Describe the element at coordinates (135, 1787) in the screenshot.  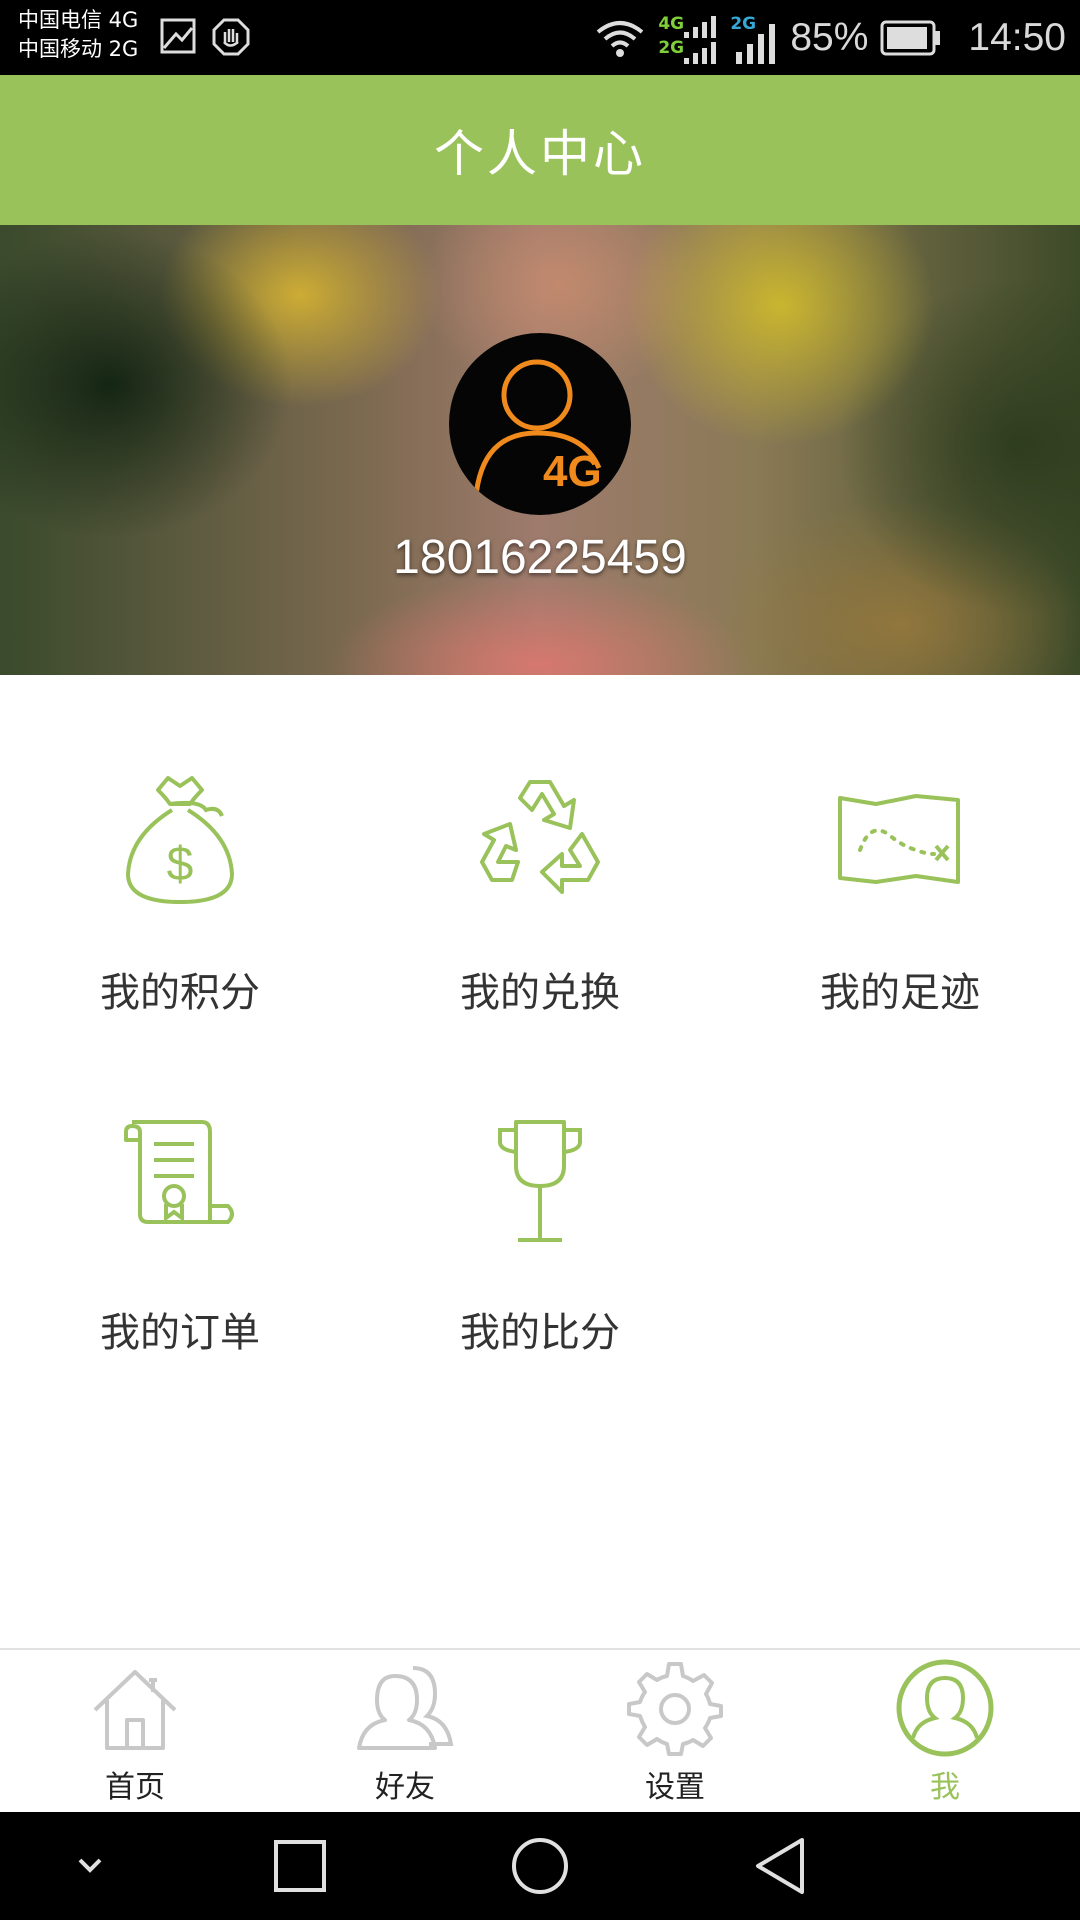
I see `tab-home-label: 首页` at that location.